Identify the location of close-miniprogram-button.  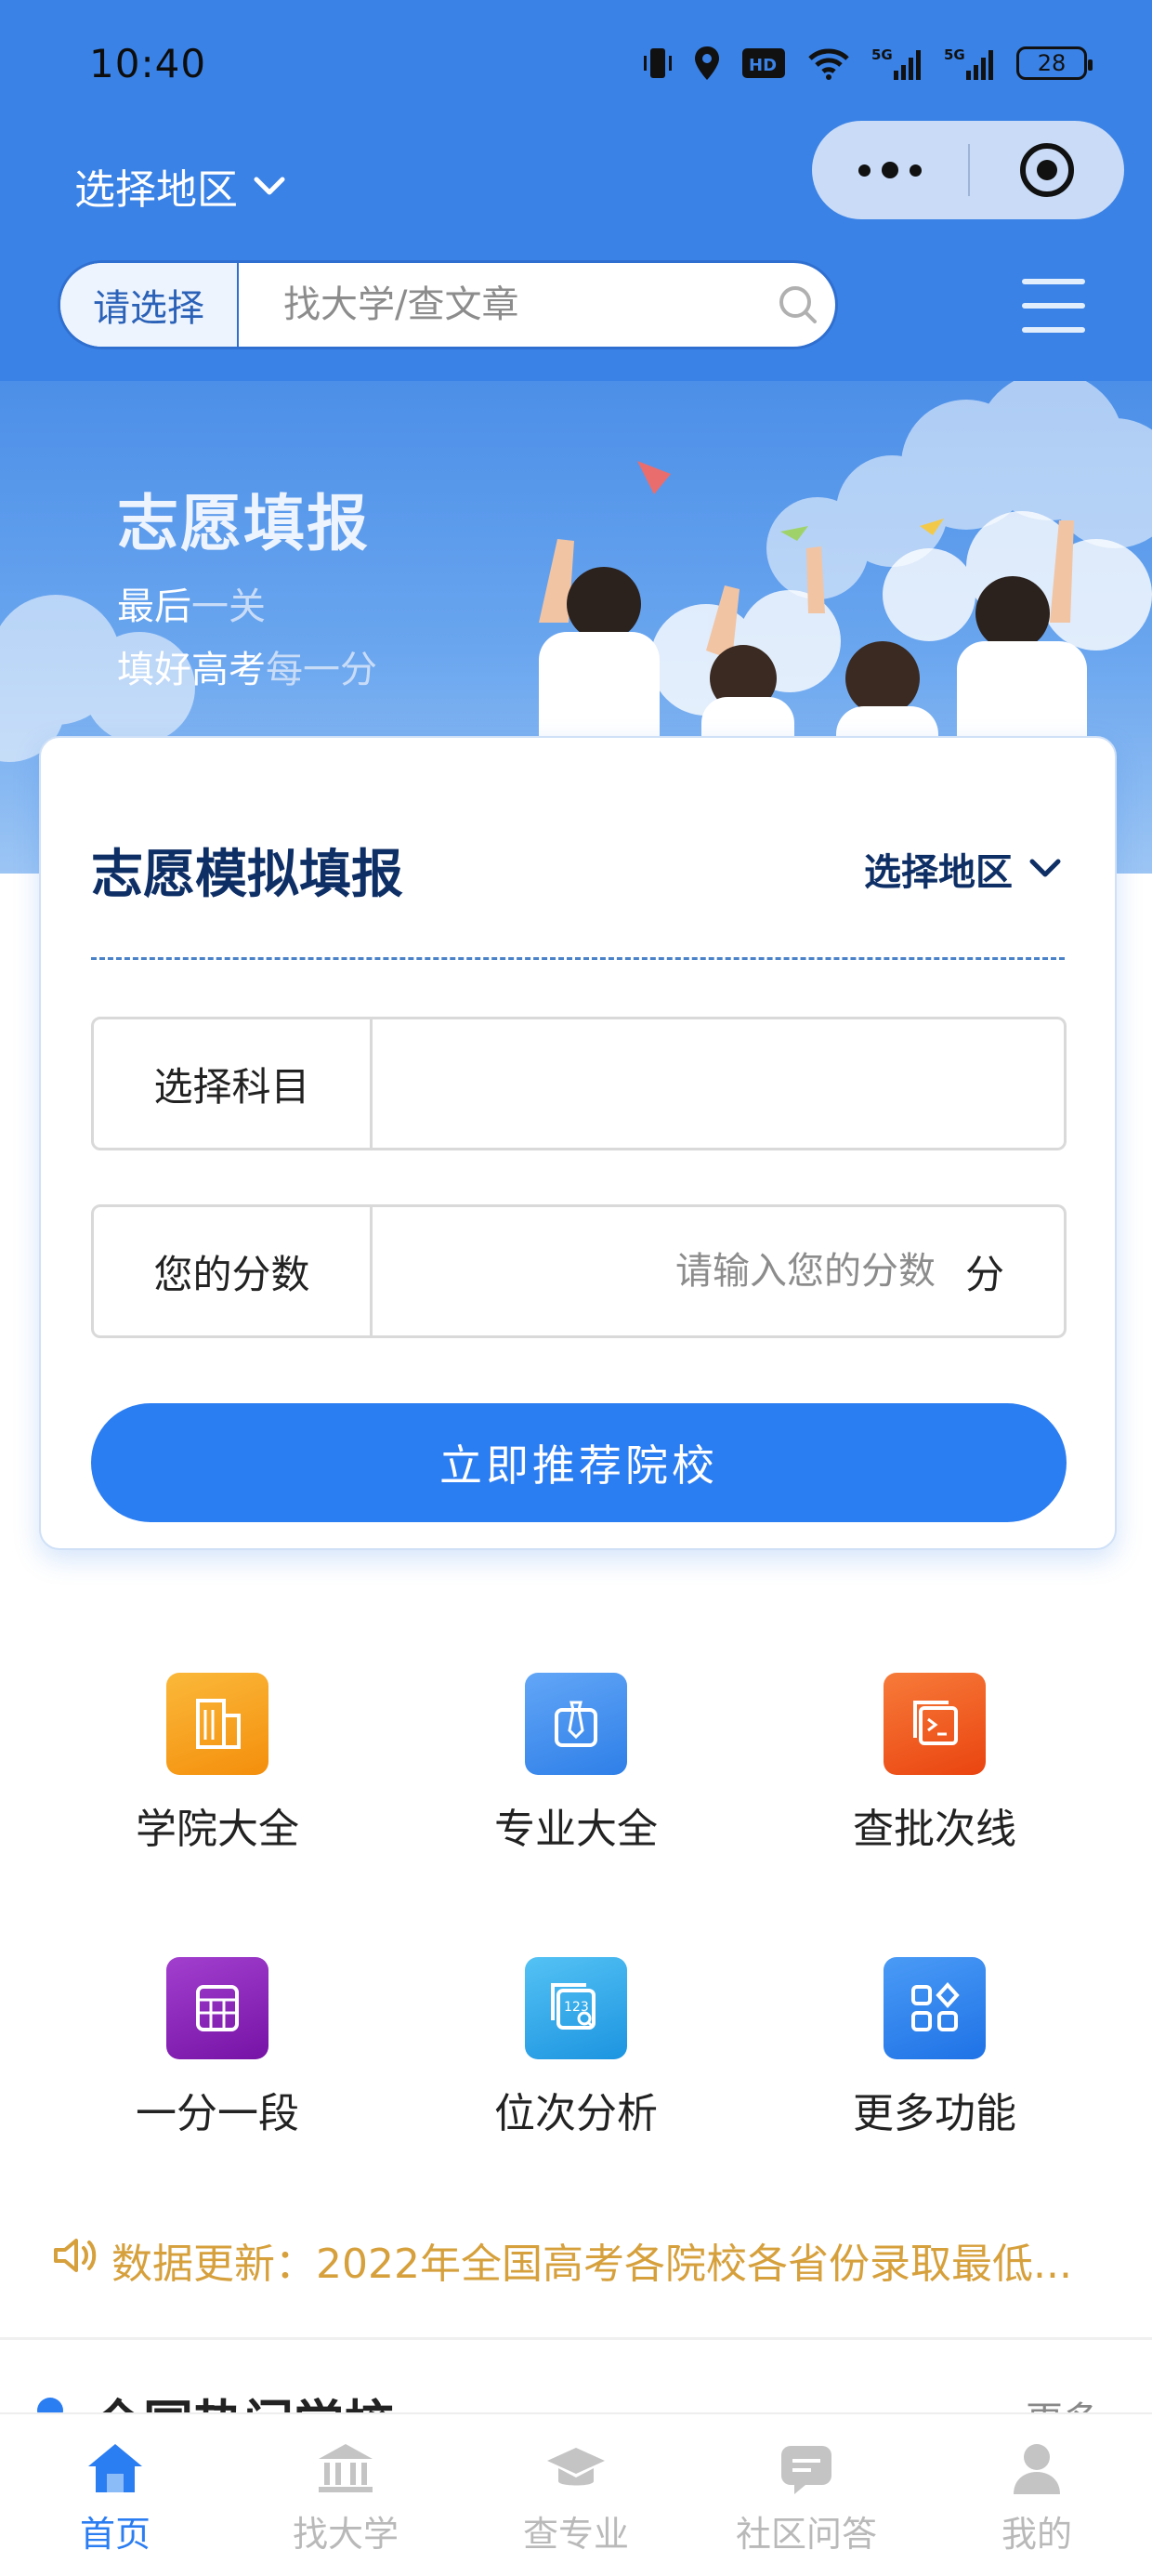
(1047, 170).